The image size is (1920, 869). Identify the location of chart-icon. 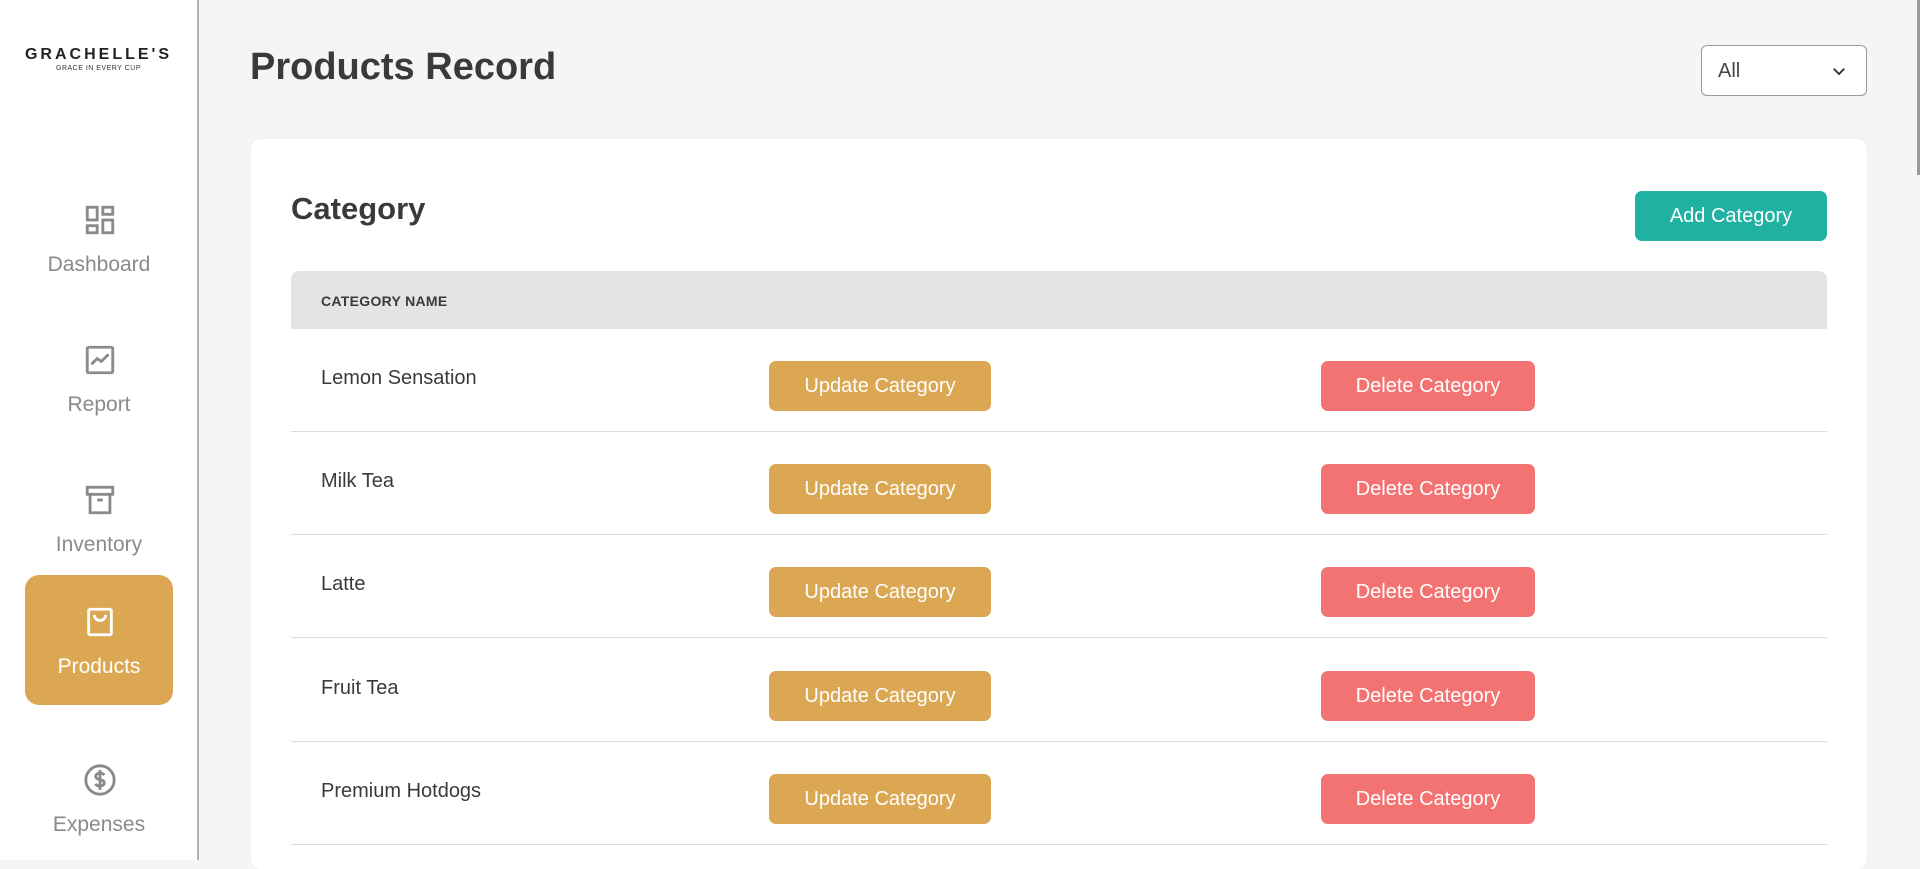
(100, 360).